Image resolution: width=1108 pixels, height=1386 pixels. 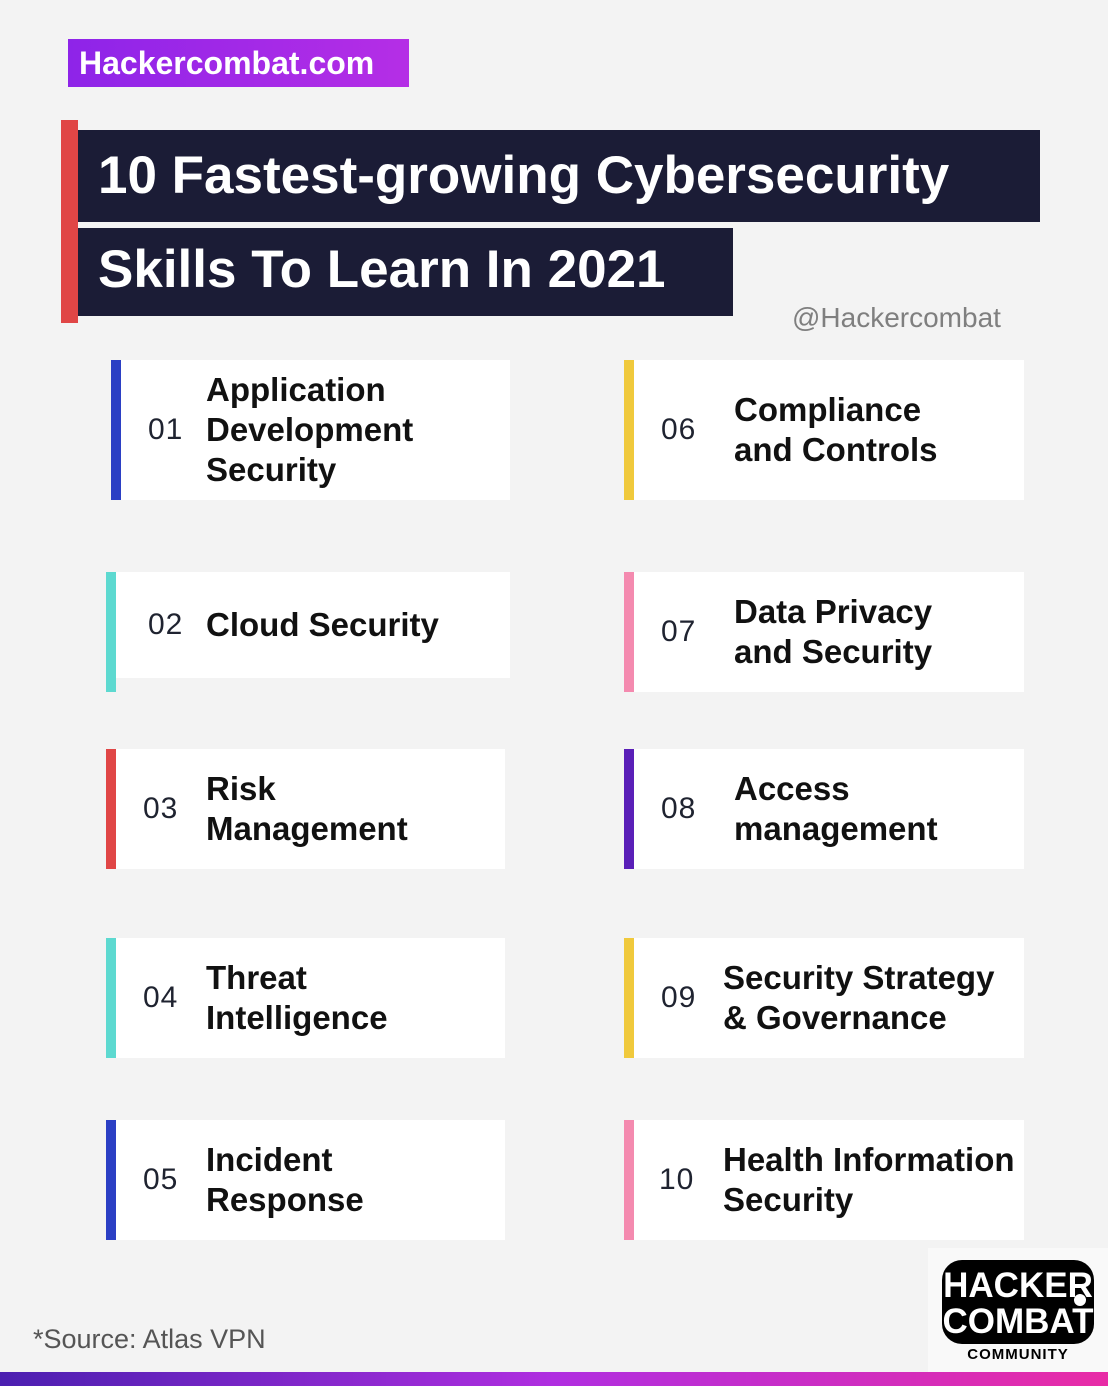 What do you see at coordinates (869, 1179) in the screenshot?
I see `skill-label: Health Information Security` at bounding box center [869, 1179].